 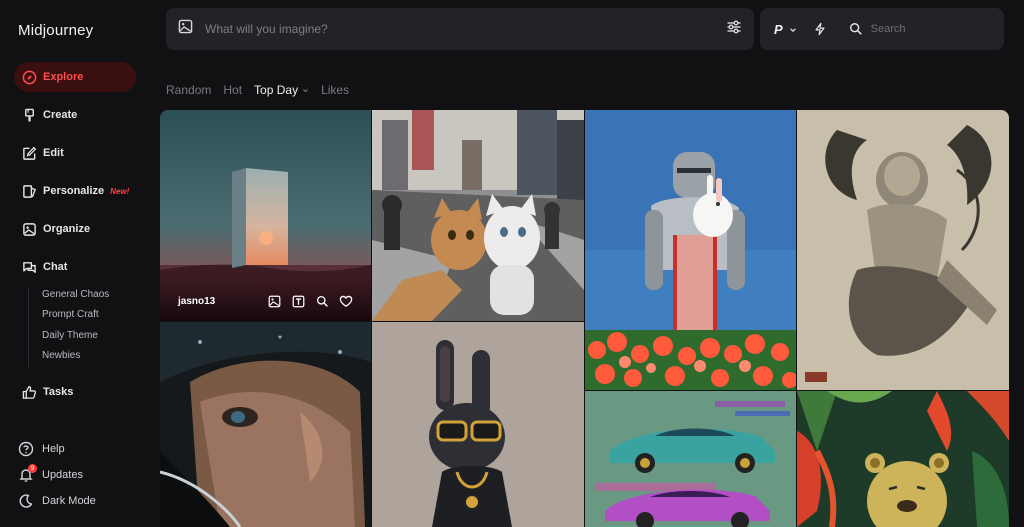 I want to click on search-input, so click(x=920, y=29).